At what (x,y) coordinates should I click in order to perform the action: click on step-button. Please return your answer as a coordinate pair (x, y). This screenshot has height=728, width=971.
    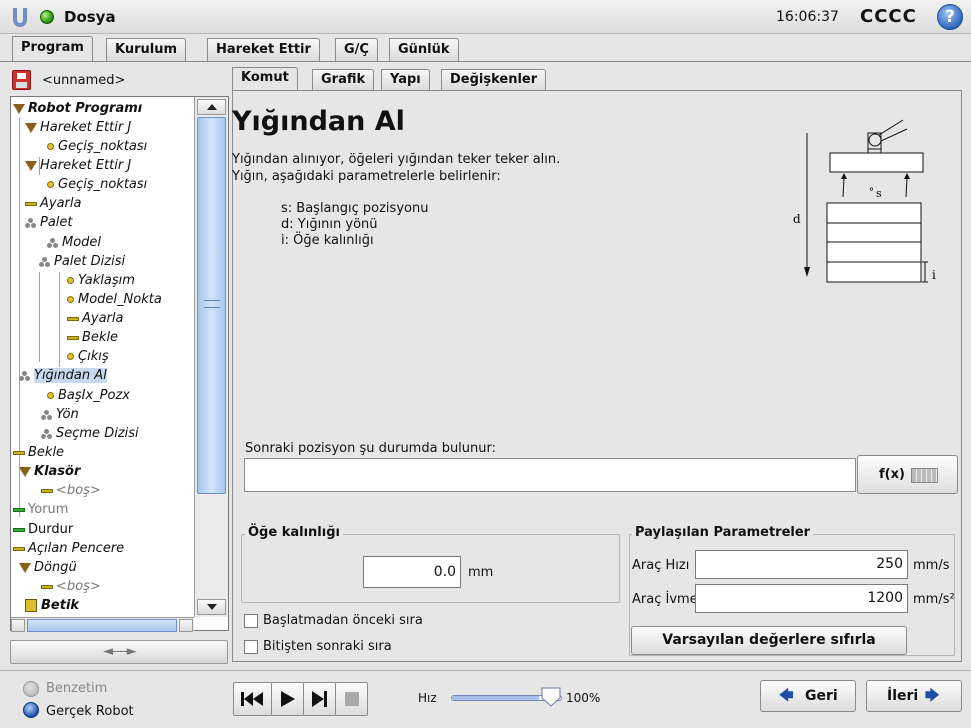
    Looking at the image, I should click on (319, 699).